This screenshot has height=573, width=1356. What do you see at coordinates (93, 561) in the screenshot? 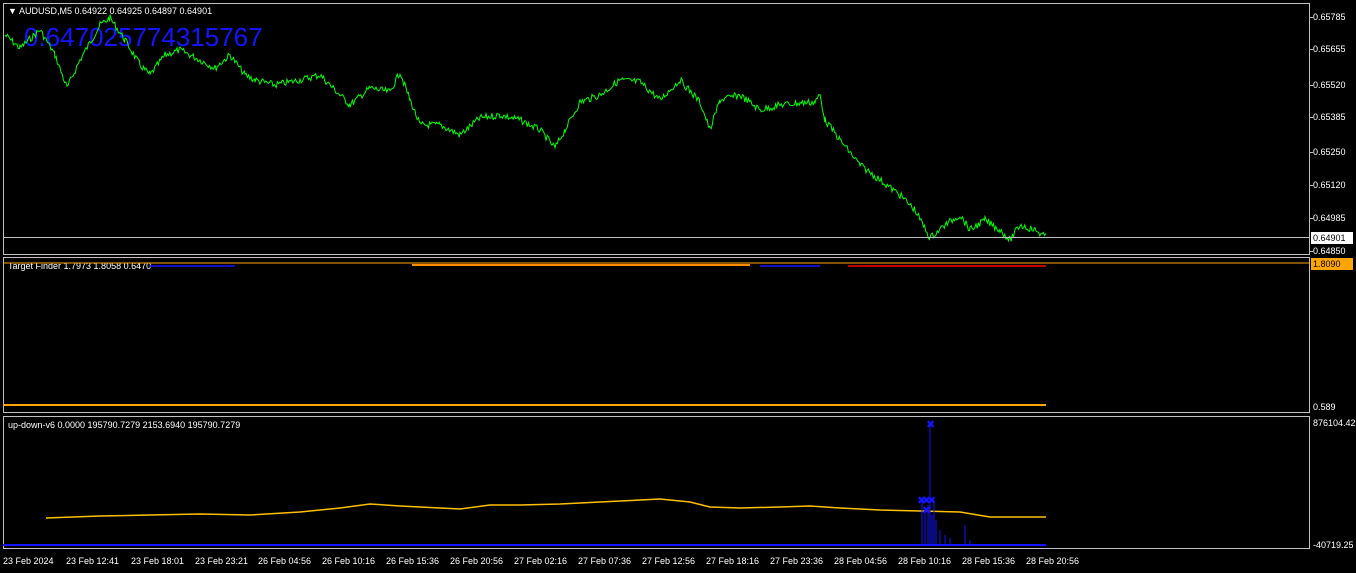
I see `time-axis-label: 23 Feb 12:41` at bounding box center [93, 561].